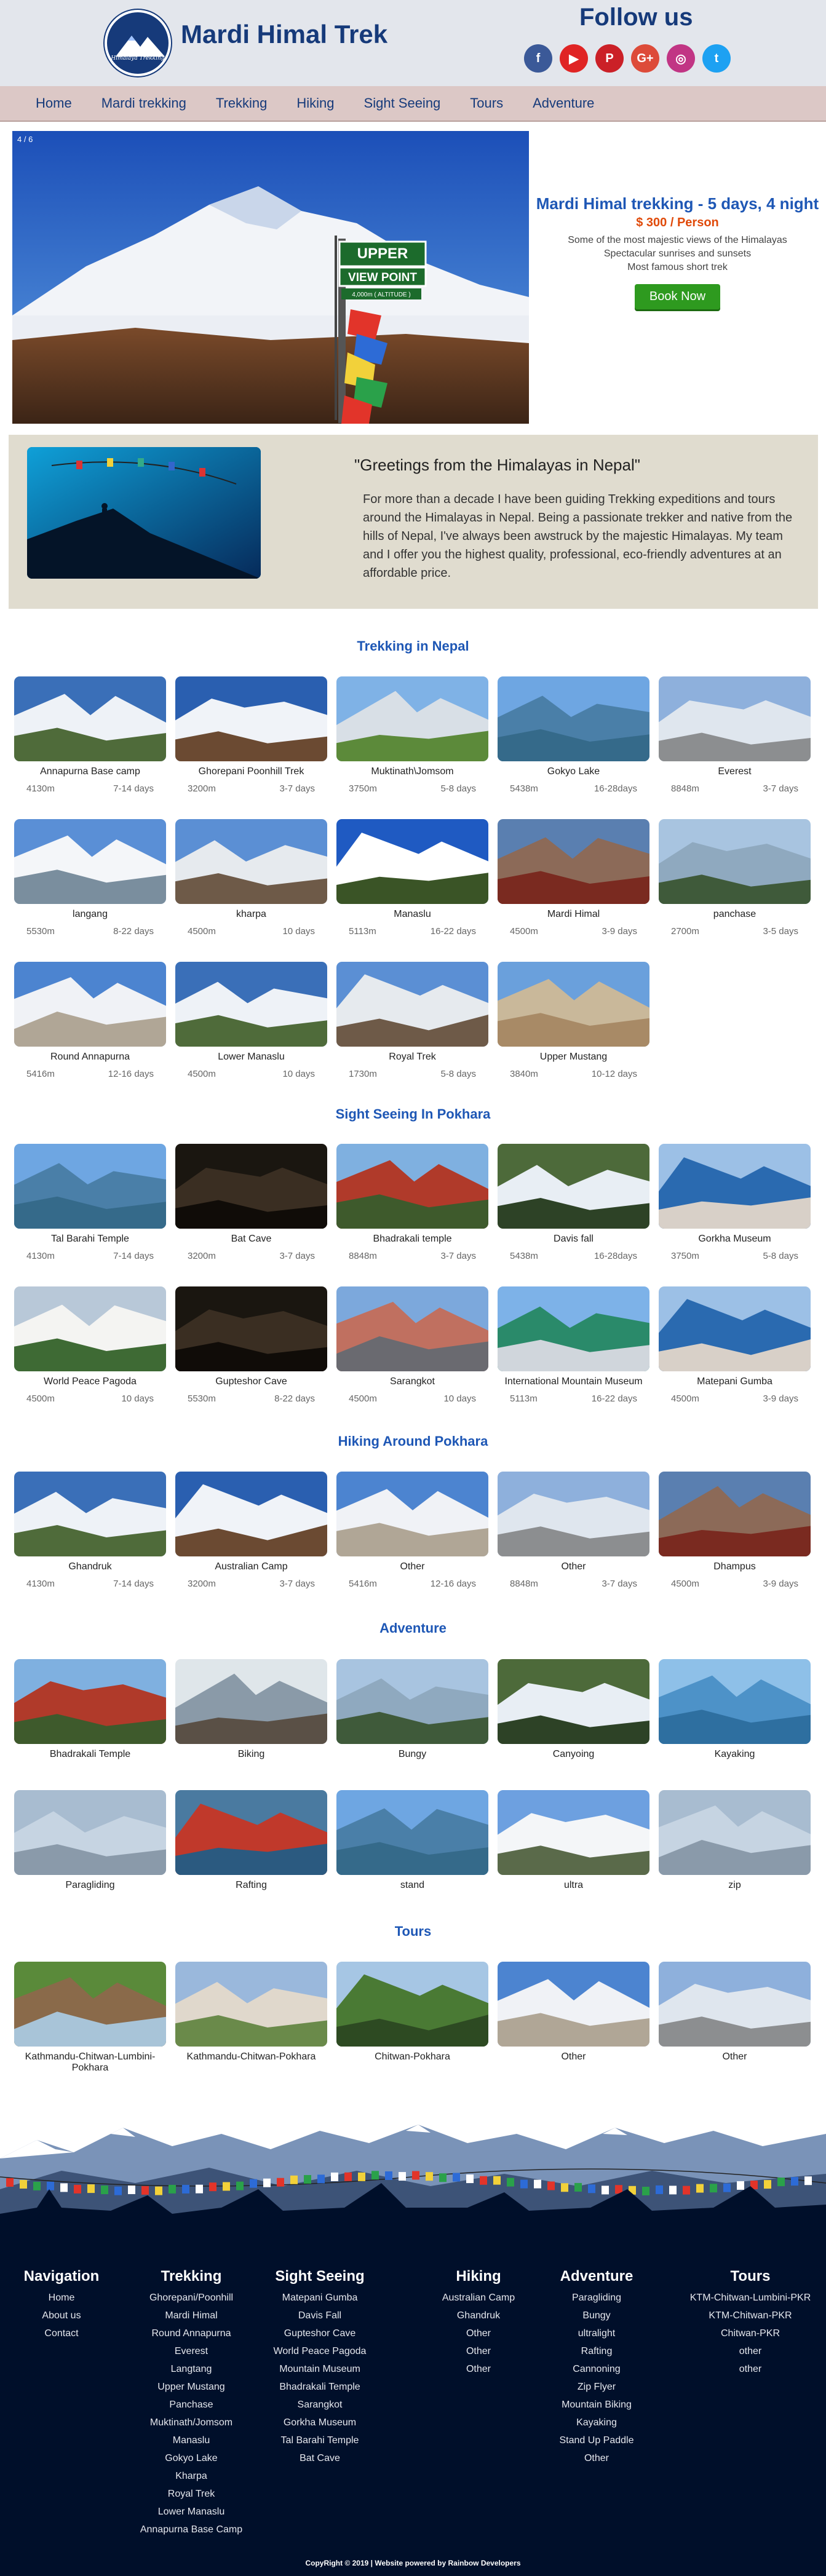  What do you see at coordinates (191, 2440) in the screenshot?
I see `footer-link: Manaslu` at bounding box center [191, 2440].